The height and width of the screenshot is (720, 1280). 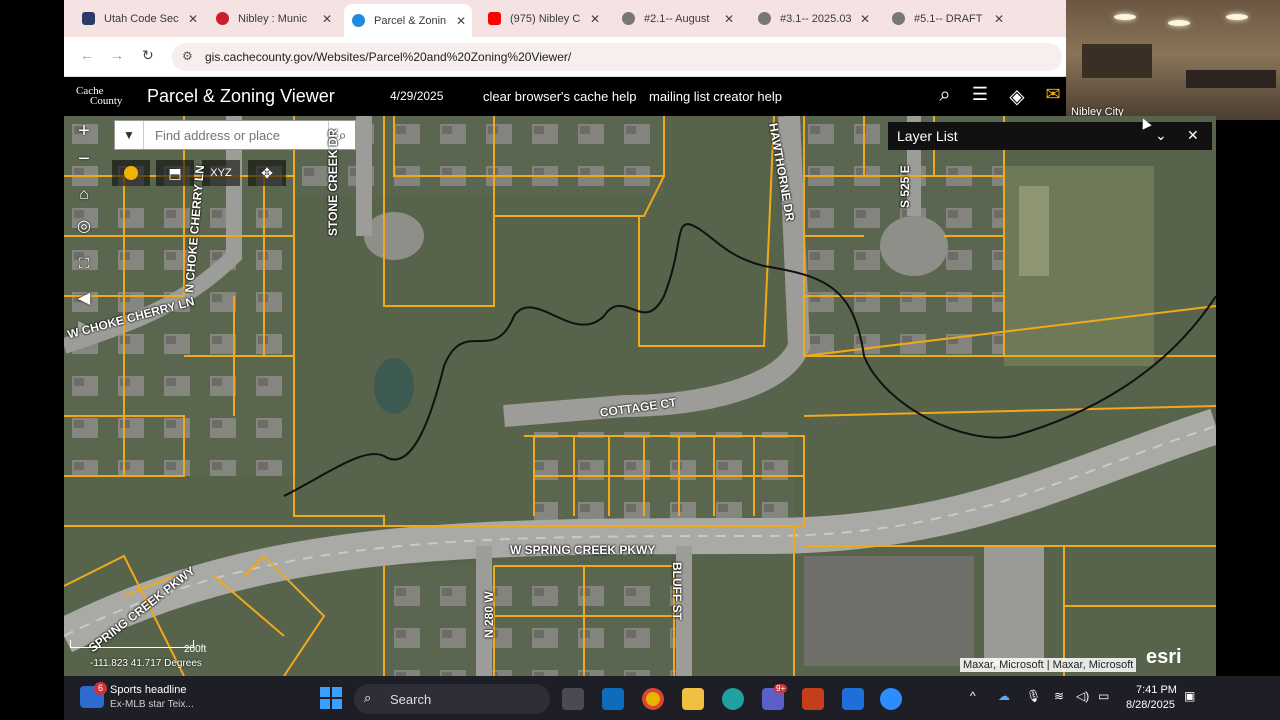 What do you see at coordinates (100, 688) in the screenshot?
I see `news-badge: 6` at bounding box center [100, 688].